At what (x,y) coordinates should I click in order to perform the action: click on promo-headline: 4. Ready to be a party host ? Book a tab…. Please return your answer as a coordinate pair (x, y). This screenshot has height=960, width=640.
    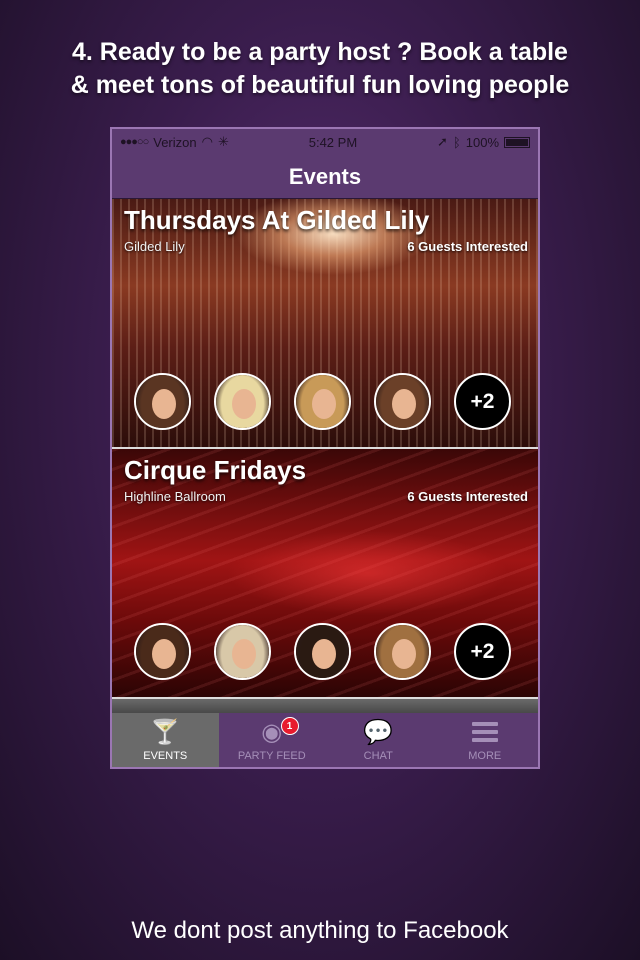
    Looking at the image, I should click on (320, 69).